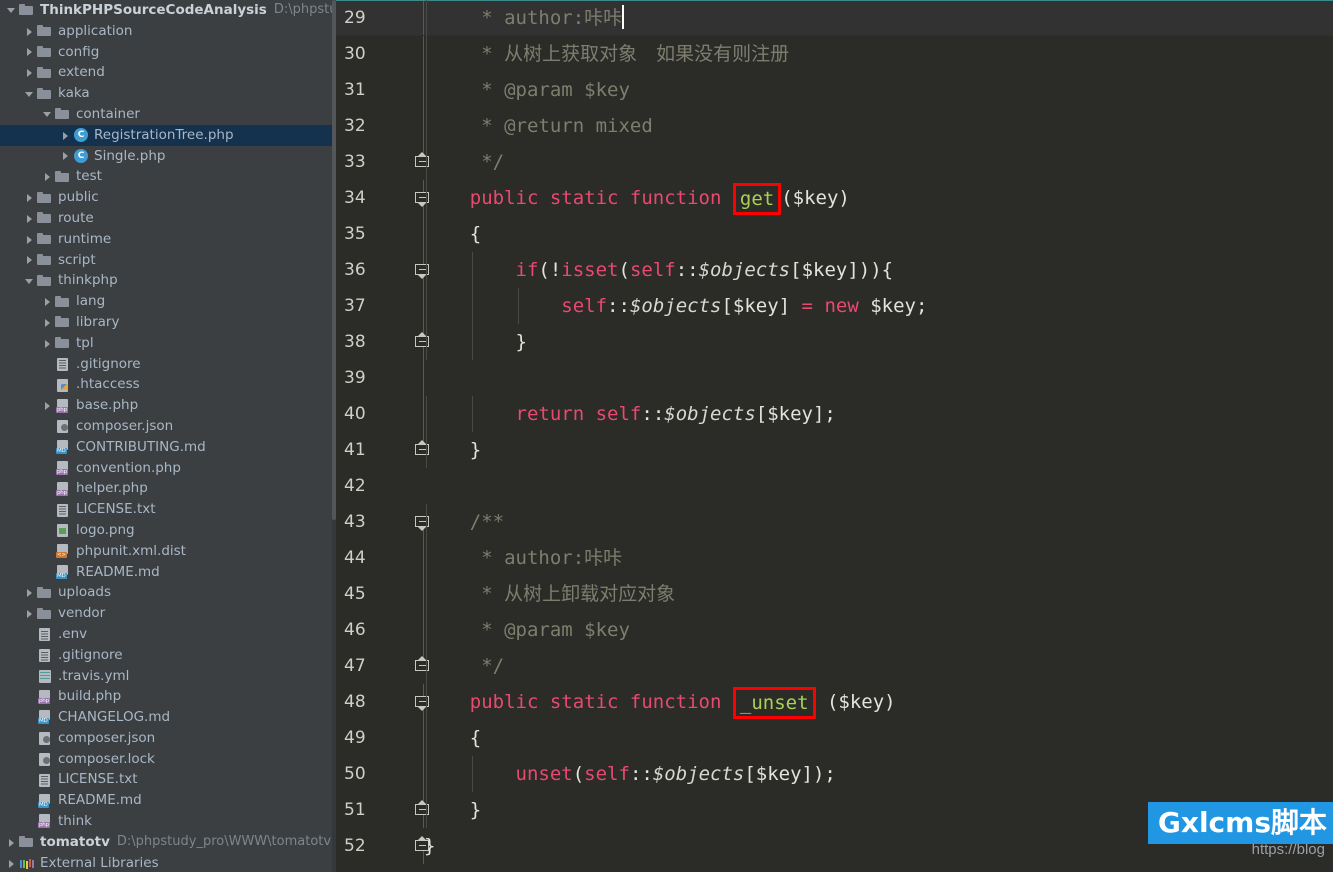 The height and width of the screenshot is (872, 1333). I want to click on editor-gutter: 29, so click(380, 18).